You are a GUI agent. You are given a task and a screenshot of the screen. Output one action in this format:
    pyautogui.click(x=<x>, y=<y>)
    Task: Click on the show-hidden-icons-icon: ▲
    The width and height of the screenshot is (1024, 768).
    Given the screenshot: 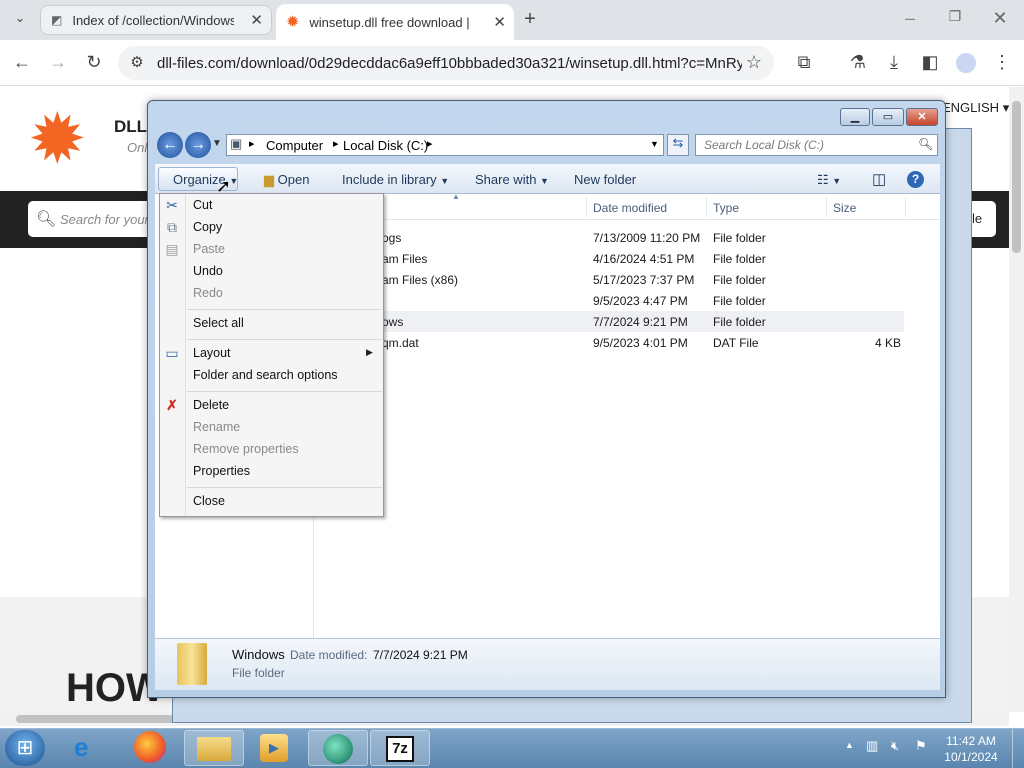 What is the action you would take?
    pyautogui.click(x=849, y=745)
    